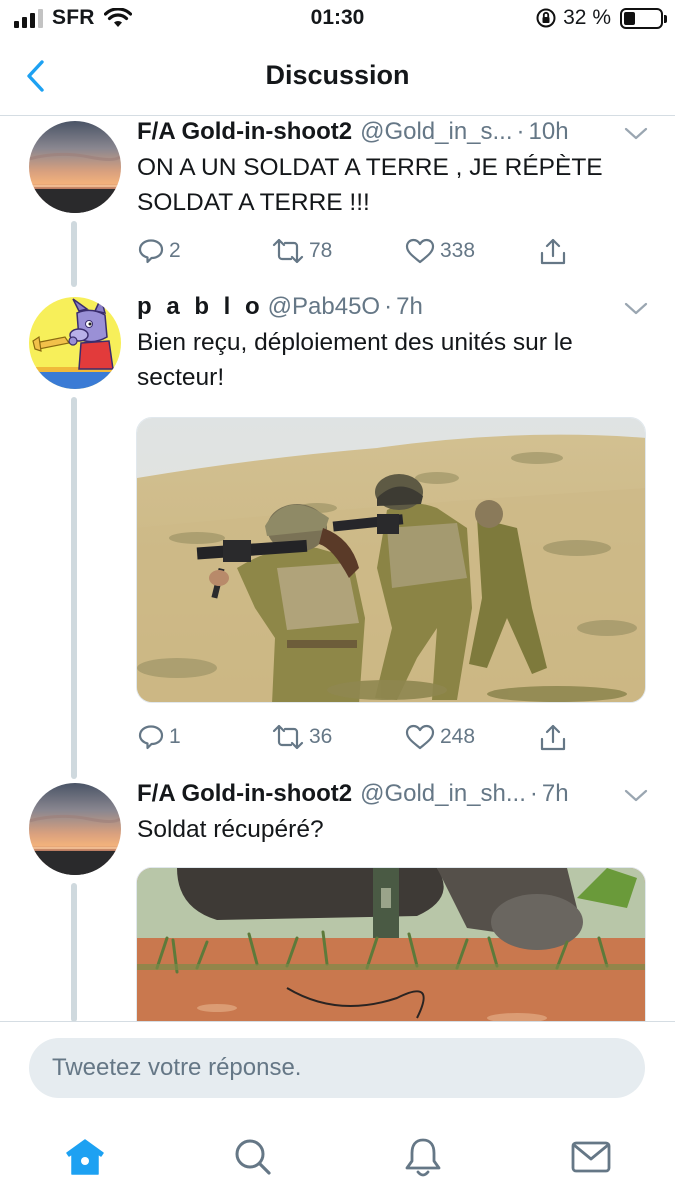  What do you see at coordinates (321, 736) in the screenshot?
I see `retweet-count: 36` at bounding box center [321, 736].